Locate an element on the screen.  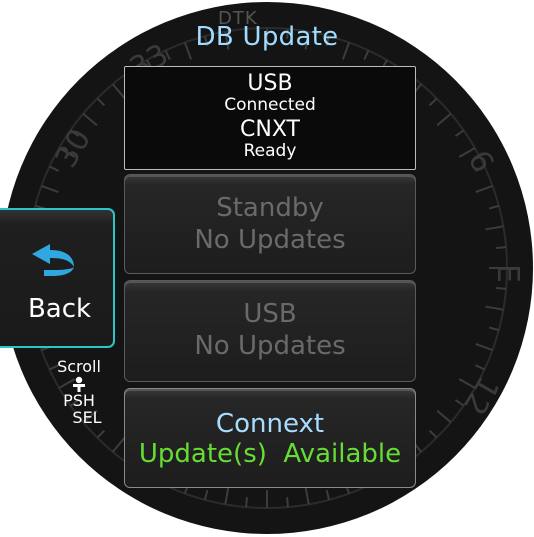
usb-button-line2: No Updates is located at coordinates (270, 346).